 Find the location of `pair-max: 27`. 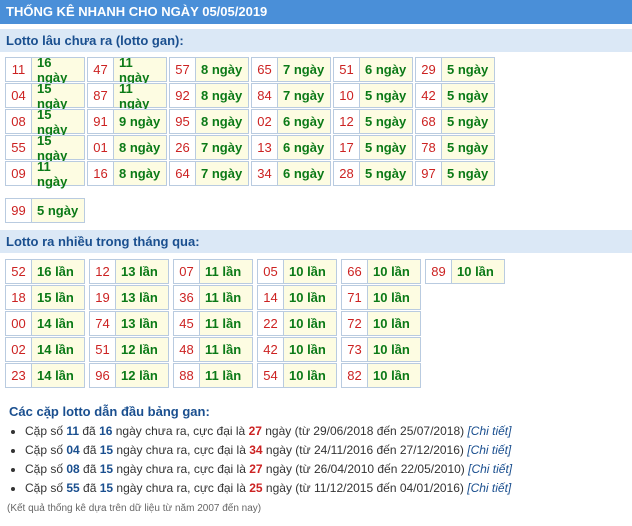

pair-max: 27 is located at coordinates (256, 469).